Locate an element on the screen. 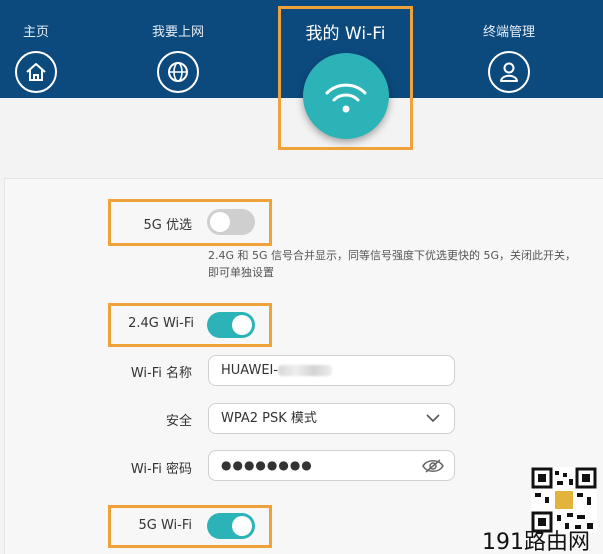 The height and width of the screenshot is (554, 603). ssid-input: HUAWEI- is located at coordinates (331, 370).